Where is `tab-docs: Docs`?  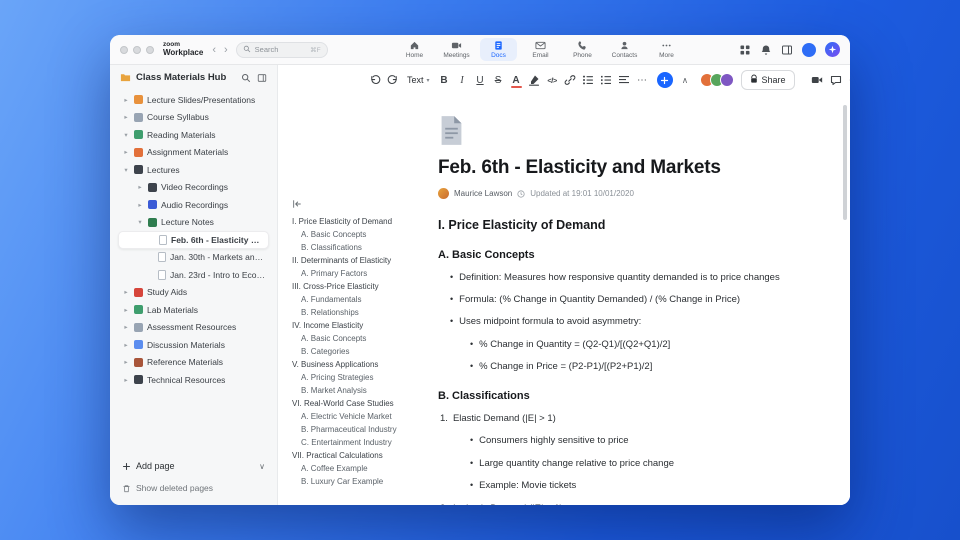 tab-docs: Docs is located at coordinates (498, 49).